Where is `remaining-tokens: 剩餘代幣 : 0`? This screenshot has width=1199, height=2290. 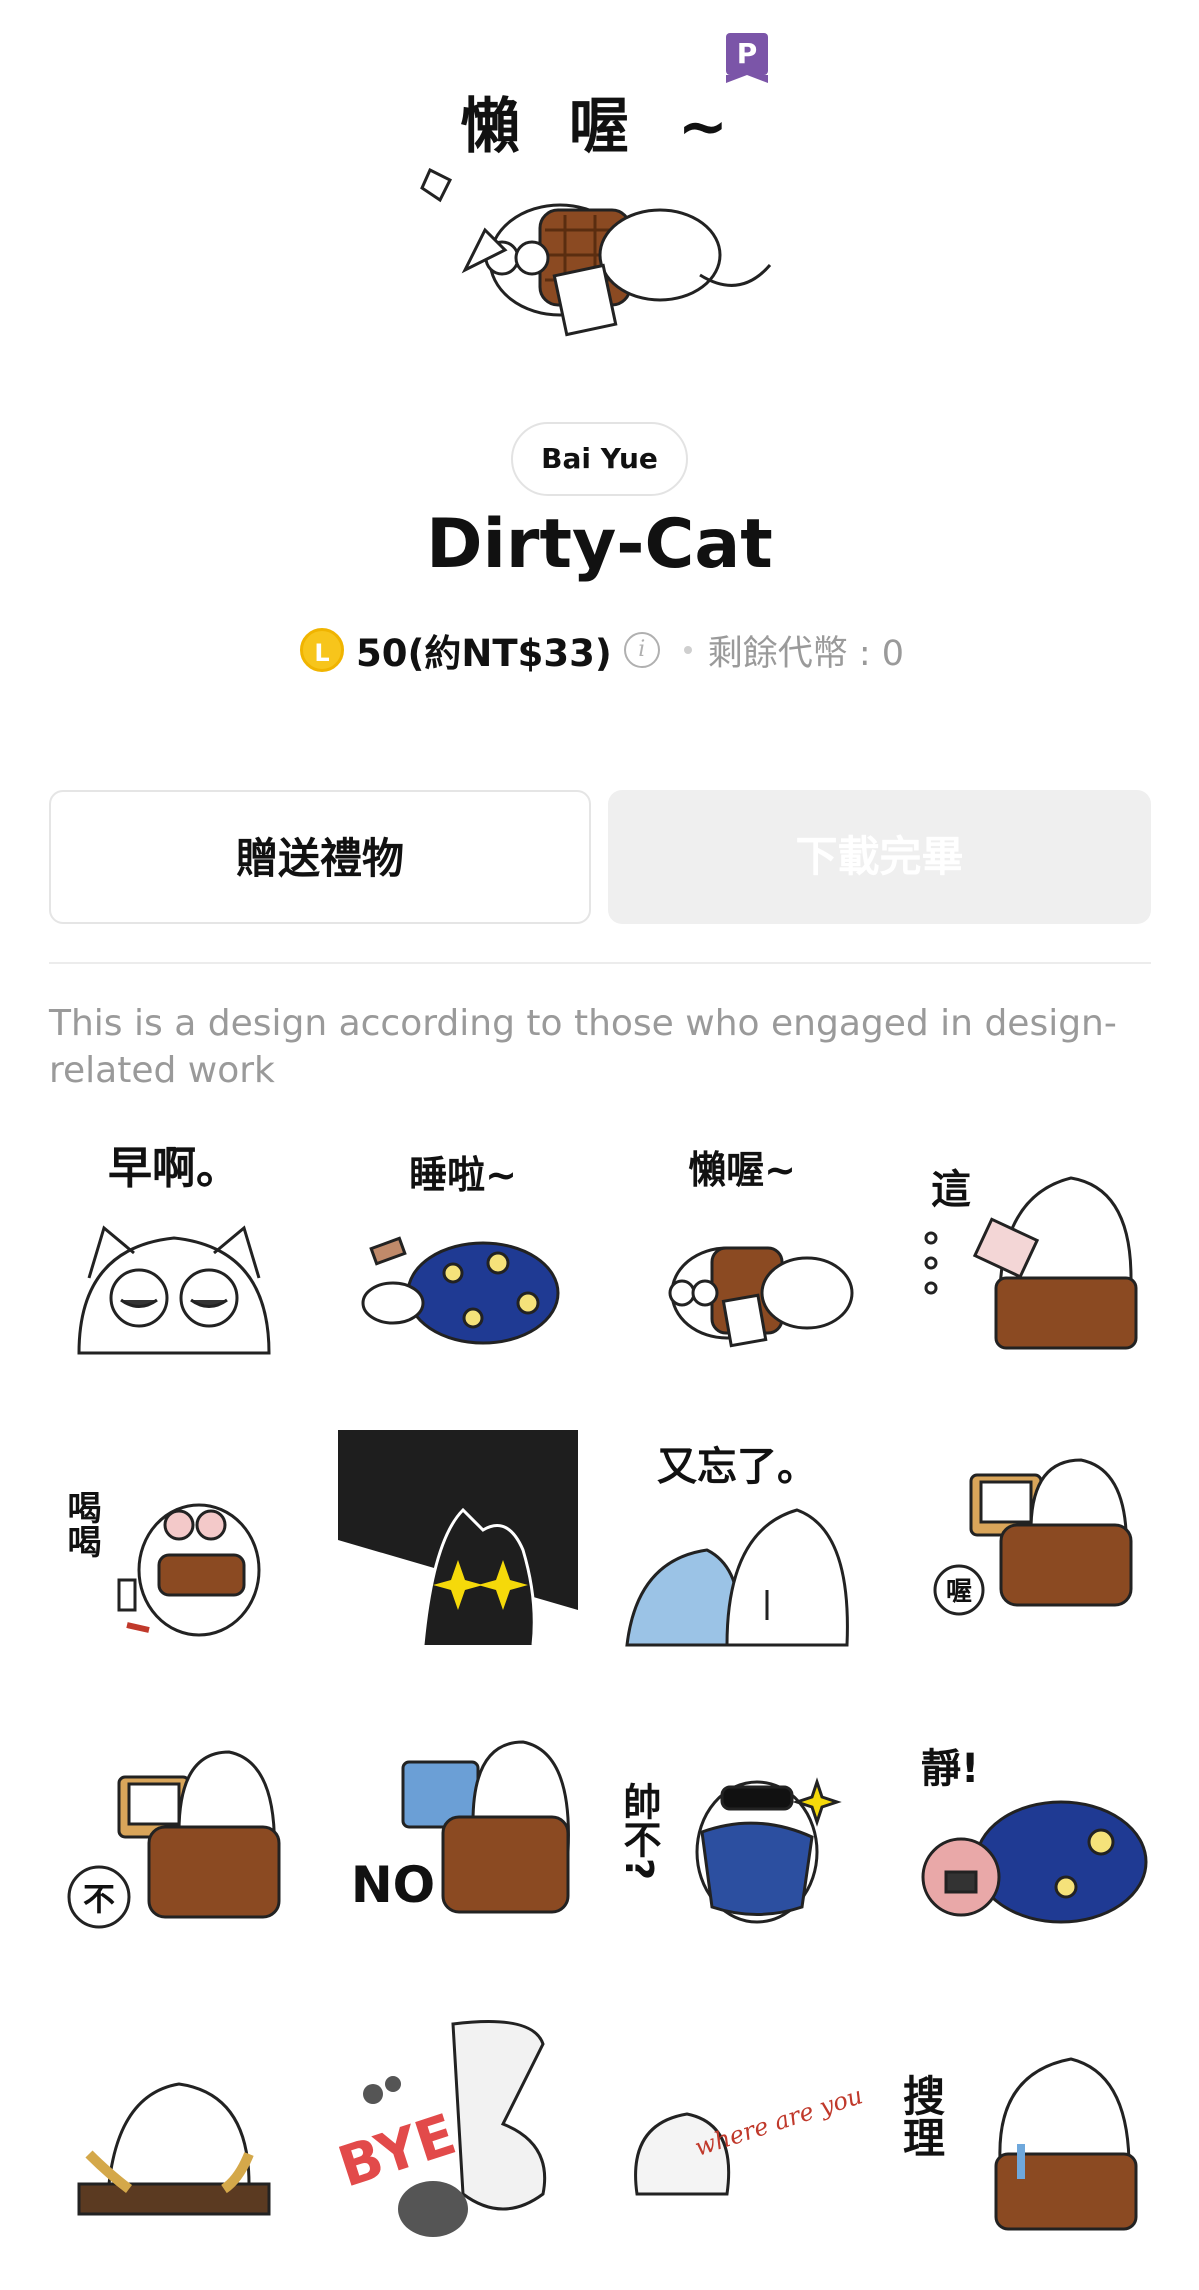
remaining-tokens: 剩餘代幣 : 0 is located at coordinates (806, 653).